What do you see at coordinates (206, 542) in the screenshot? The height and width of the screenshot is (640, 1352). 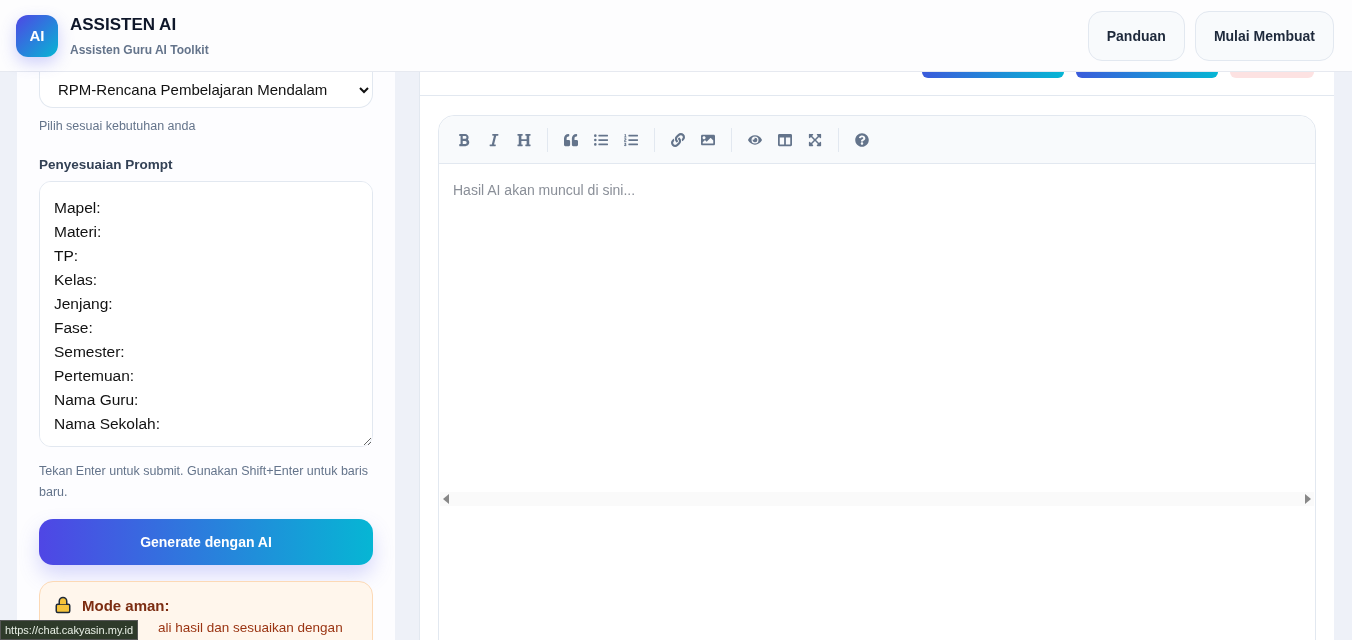 I see `generate-button: Generate dengan AI` at bounding box center [206, 542].